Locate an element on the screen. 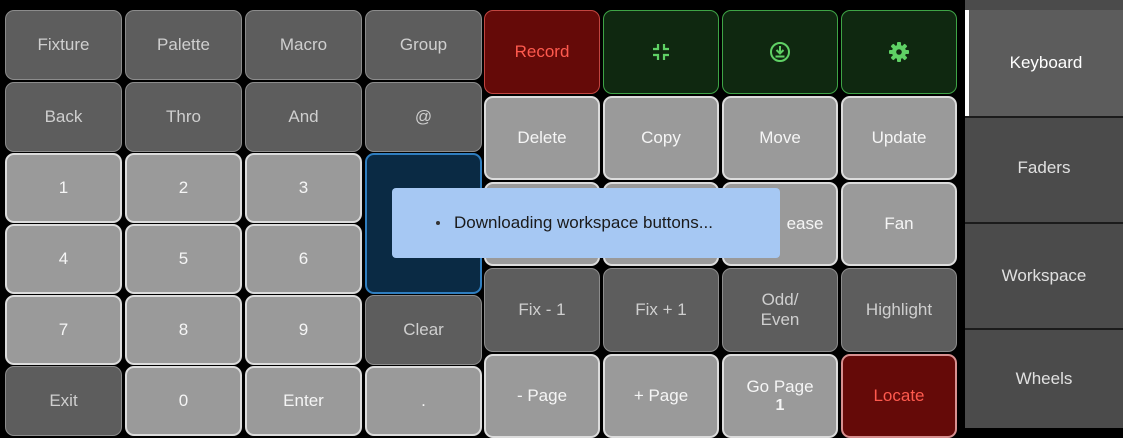  digit-1-button: 1 is located at coordinates (63, 188).